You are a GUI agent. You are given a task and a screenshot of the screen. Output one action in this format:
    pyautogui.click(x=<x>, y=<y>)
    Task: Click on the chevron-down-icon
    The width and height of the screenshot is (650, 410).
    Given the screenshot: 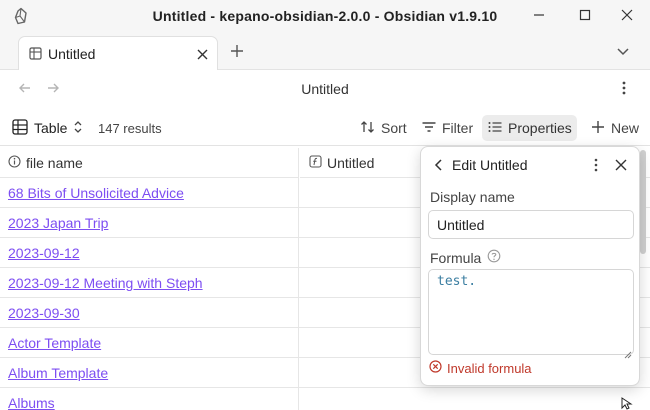 What is the action you would take?
    pyautogui.click(x=623, y=52)
    